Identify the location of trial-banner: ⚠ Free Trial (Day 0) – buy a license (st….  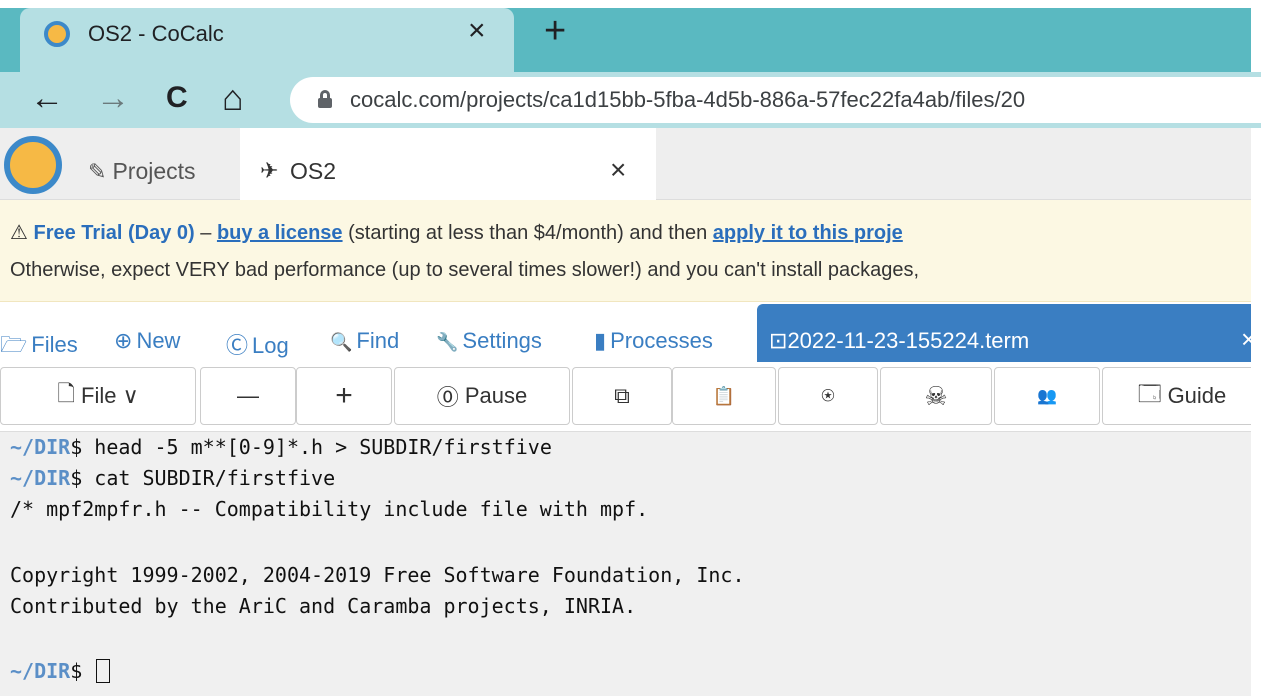
(625, 251).